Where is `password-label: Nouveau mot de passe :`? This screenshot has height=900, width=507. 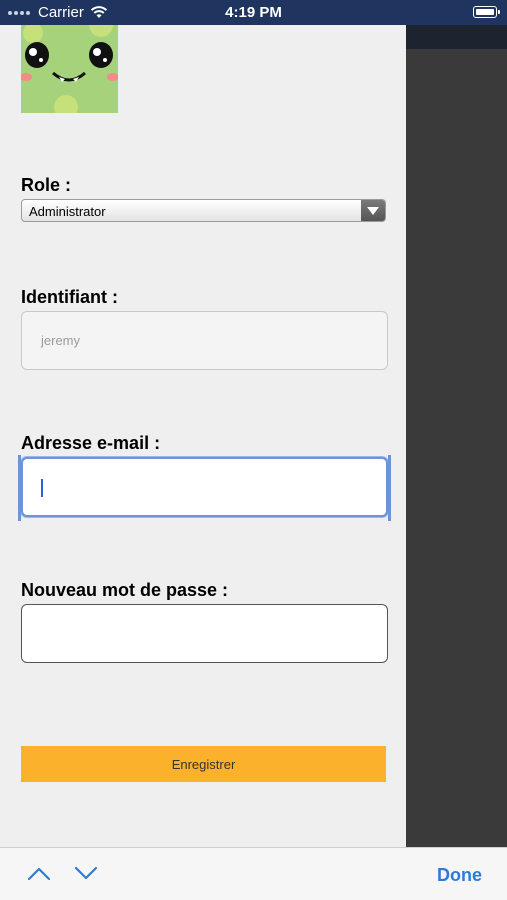
password-label: Nouveau mot de passe : is located at coordinates (125, 590).